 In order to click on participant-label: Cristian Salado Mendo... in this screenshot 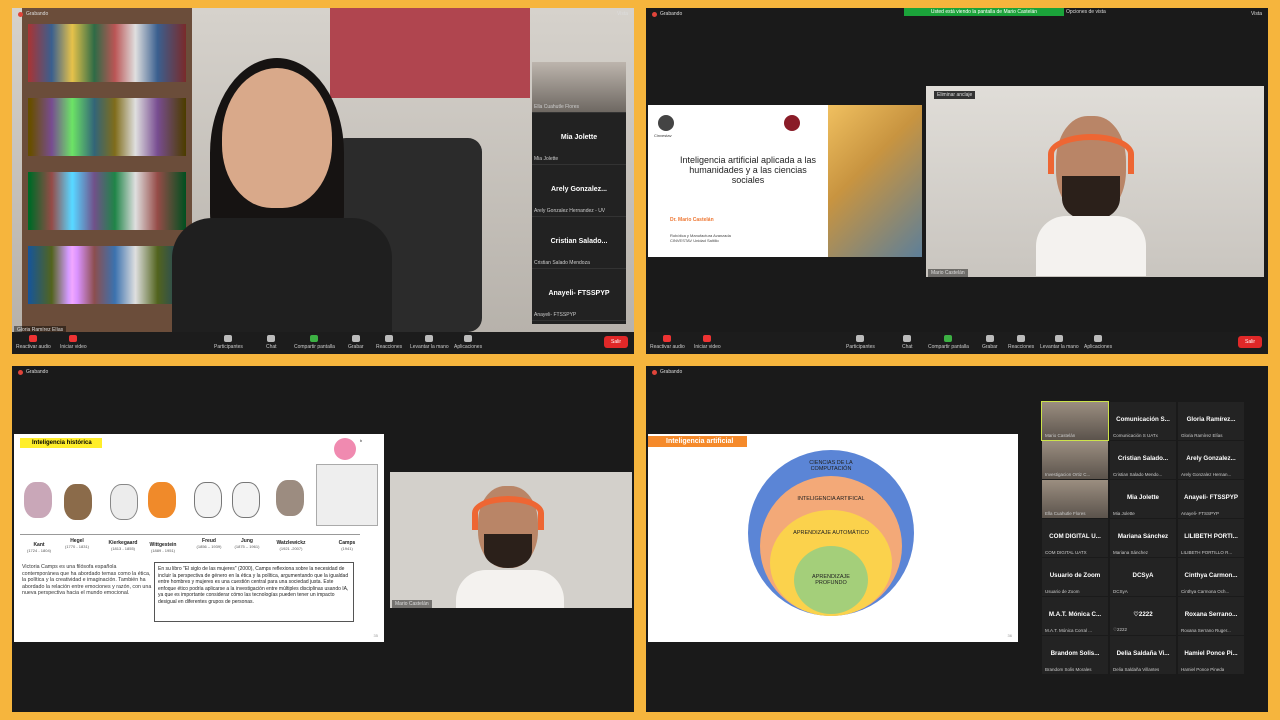, I will do `click(1138, 474)`.